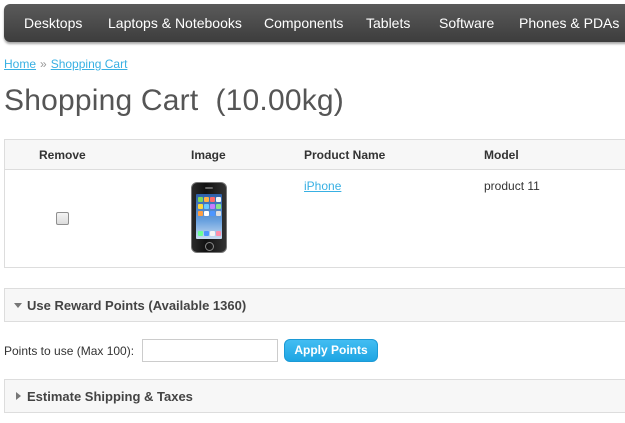 The height and width of the screenshot is (423, 625). What do you see at coordinates (175, 23) in the screenshot?
I see `menu-item-laptops-notebooks: Laptops & Notebooks` at bounding box center [175, 23].